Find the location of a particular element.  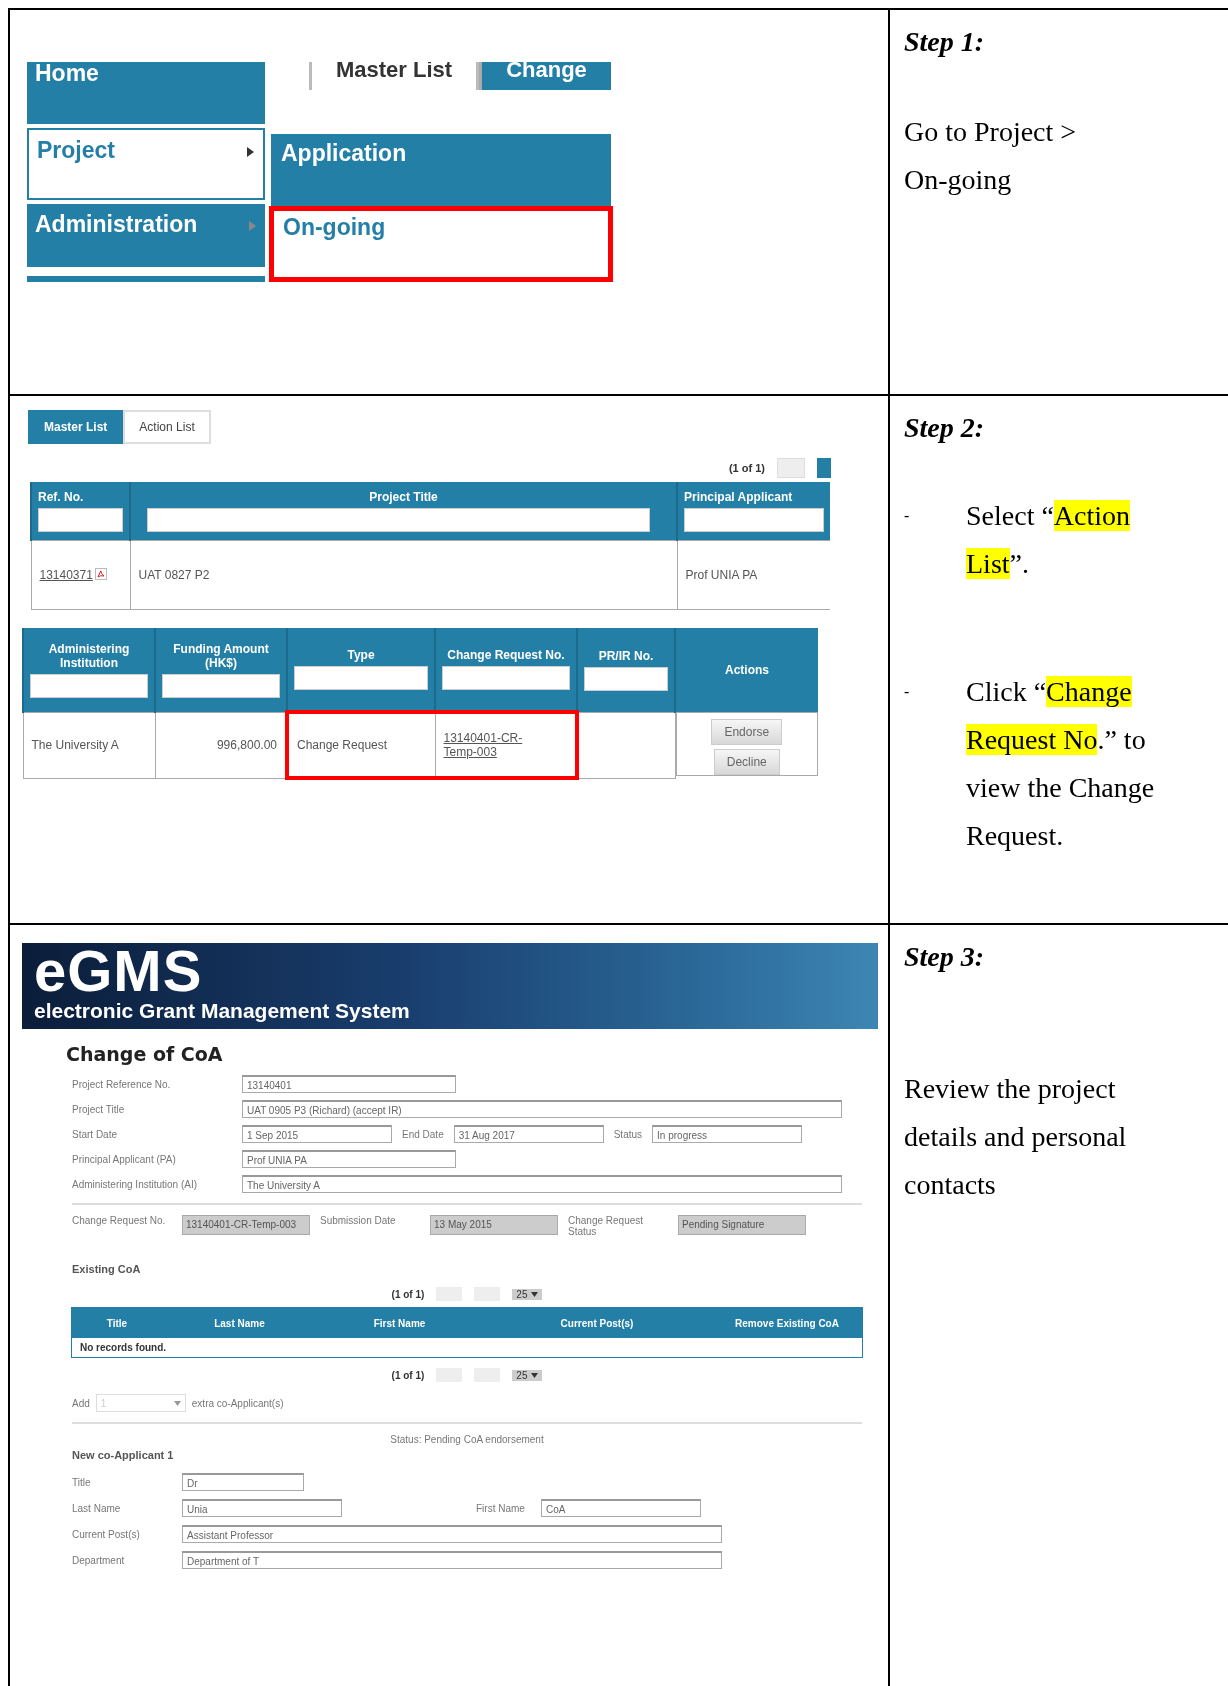

field-label: Current Post(s) is located at coordinates (106, 1534).